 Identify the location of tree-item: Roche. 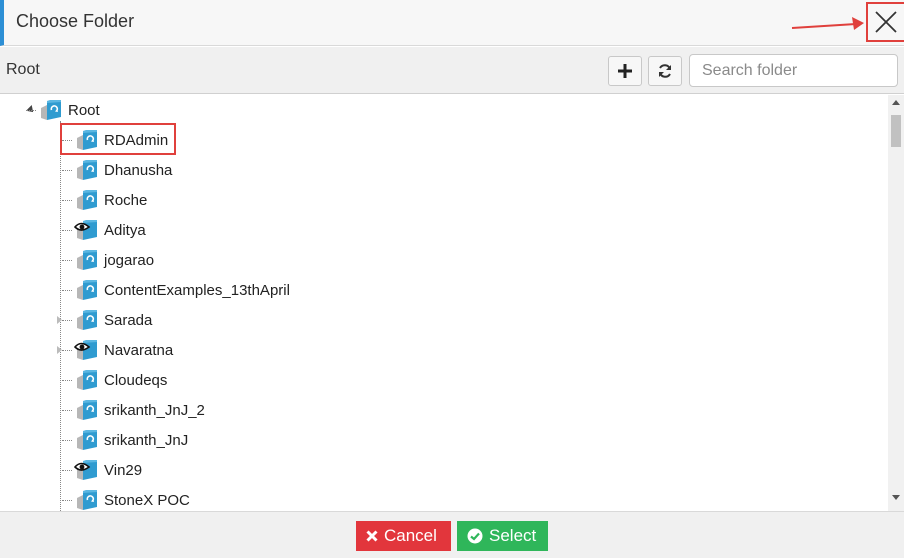
(104, 200).